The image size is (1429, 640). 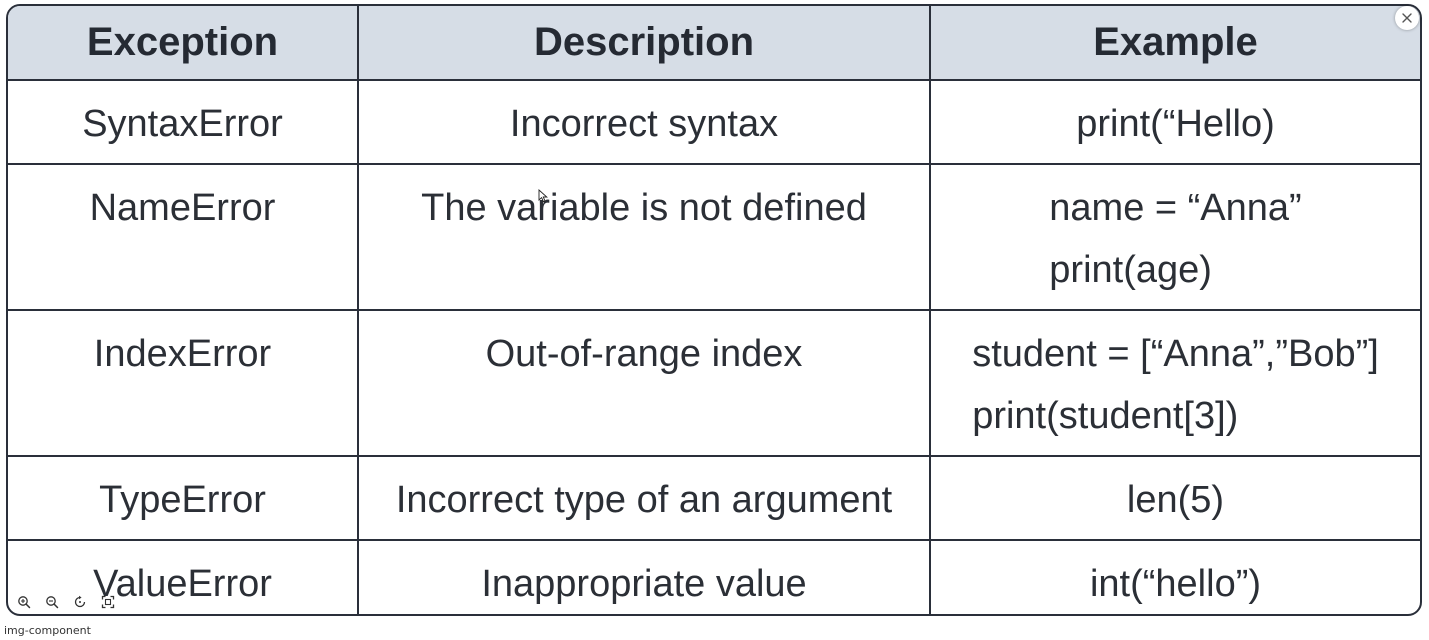 What do you see at coordinates (543, 196) in the screenshot?
I see `mouse-cursor-icon` at bounding box center [543, 196].